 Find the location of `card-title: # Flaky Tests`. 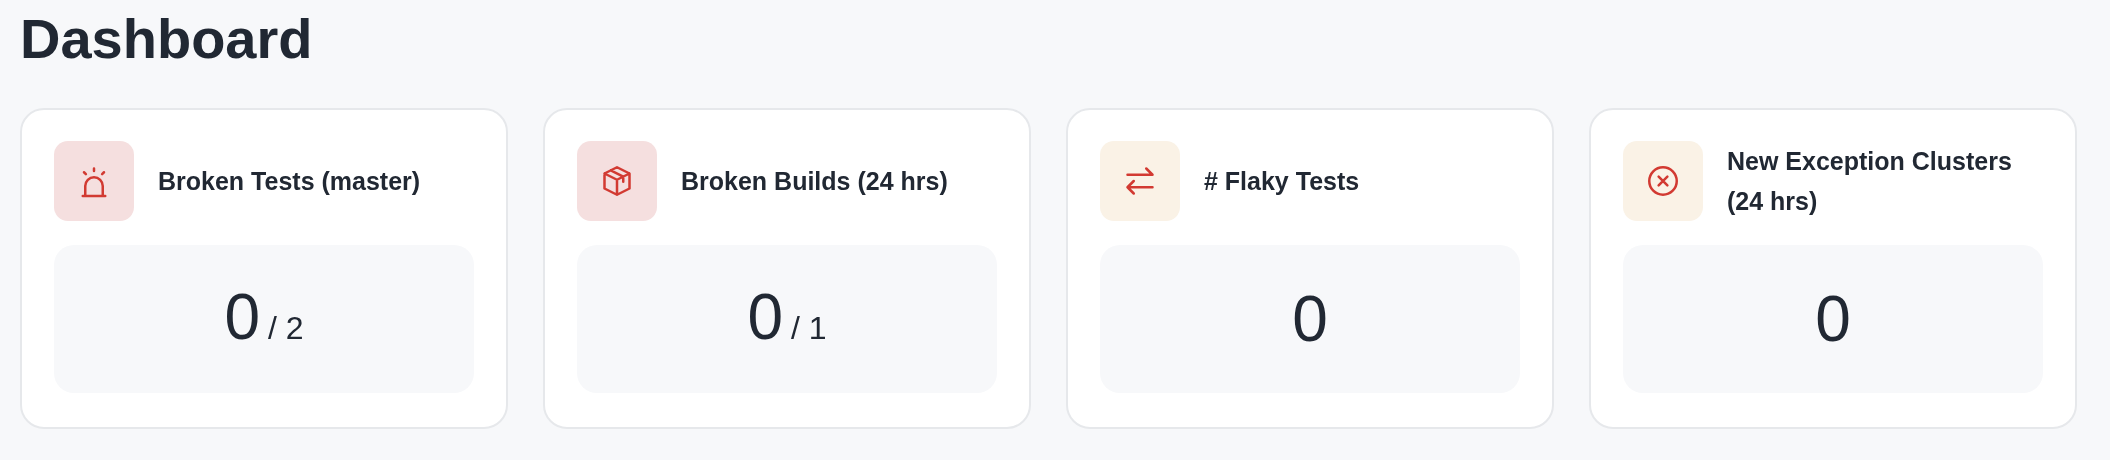

card-title: # Flaky Tests is located at coordinates (1282, 181).